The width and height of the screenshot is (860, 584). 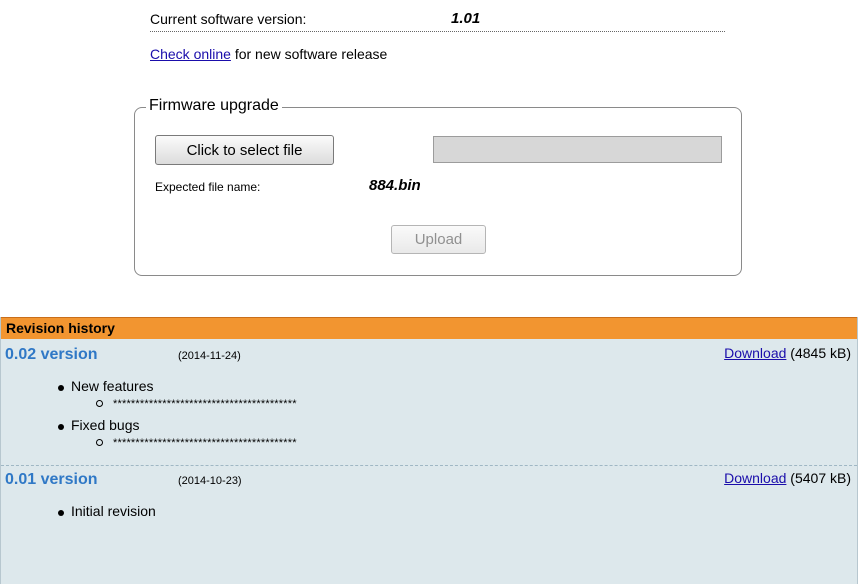 I want to click on revision-history-header: Revision history, so click(x=429, y=328).